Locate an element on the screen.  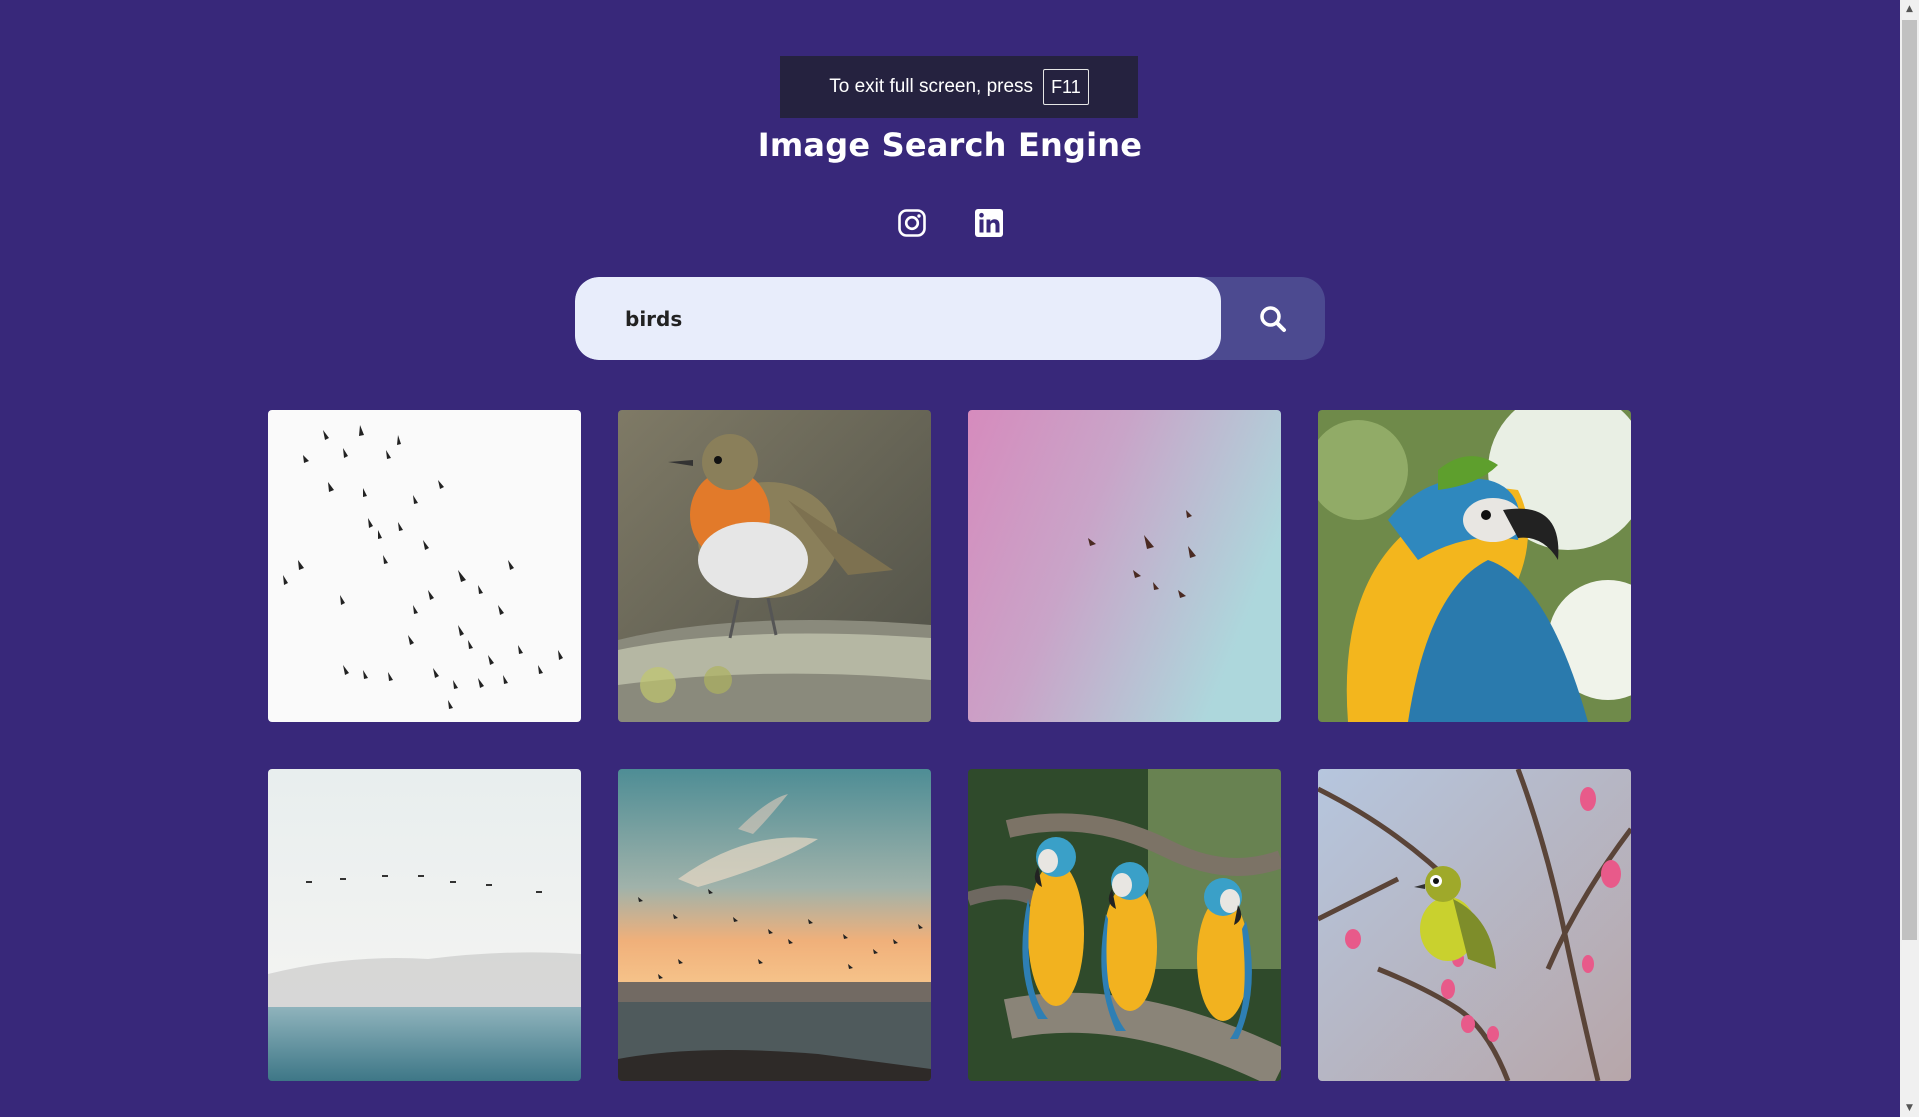
sea-birds-image is located at coordinates (424, 925).